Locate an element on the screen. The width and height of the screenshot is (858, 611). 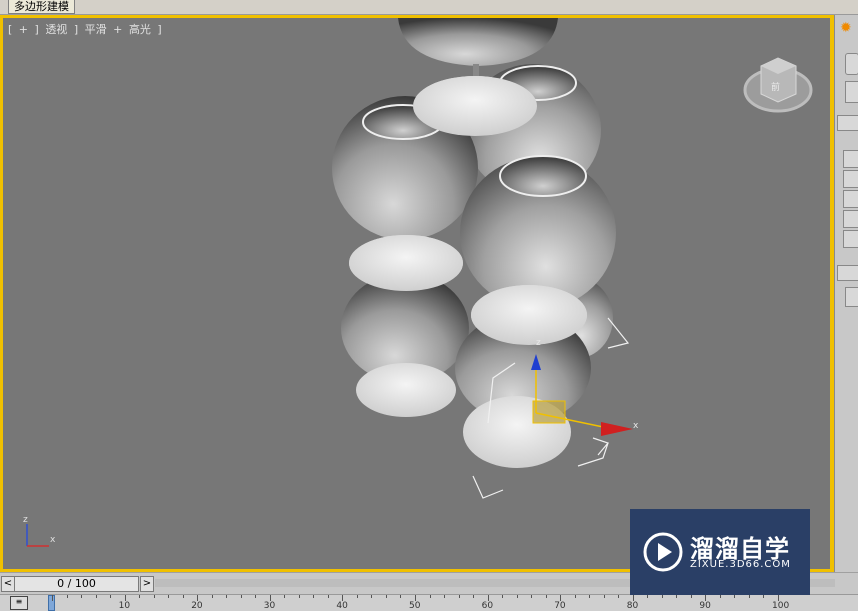
viewport-highlight-menu: 高光 is located at coordinates (140, 29).